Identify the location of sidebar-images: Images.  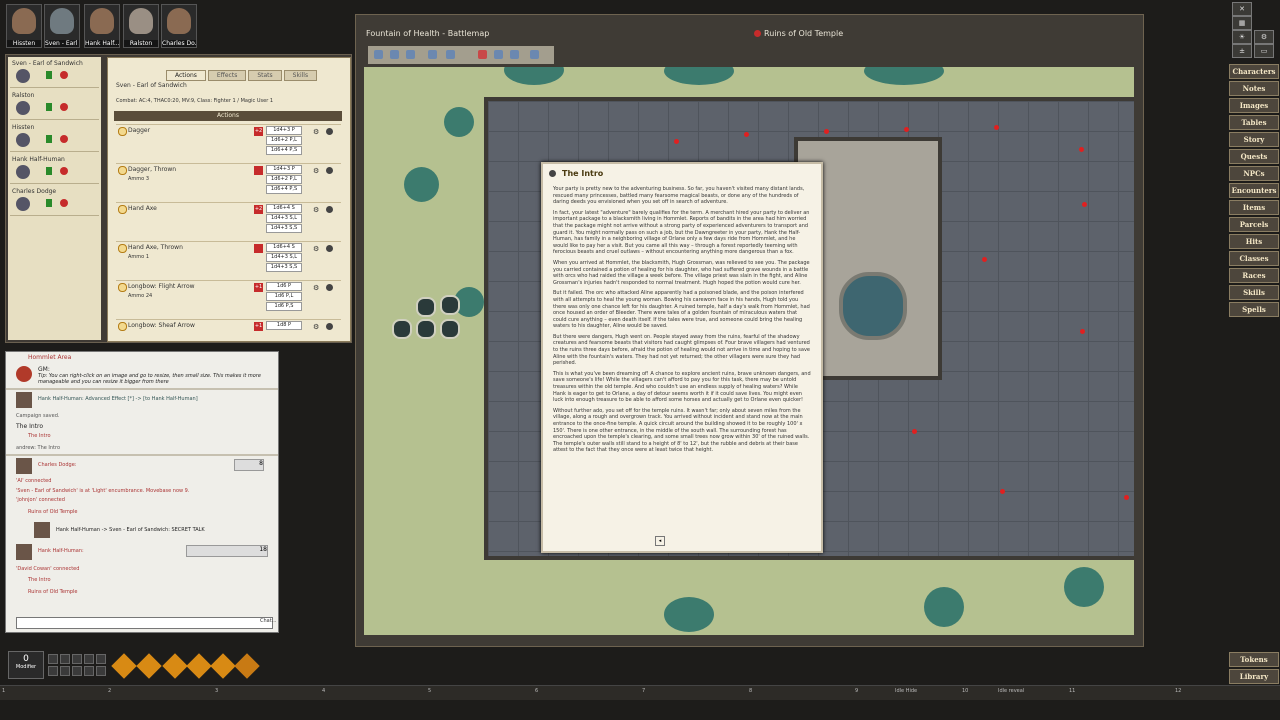
(1254, 105).